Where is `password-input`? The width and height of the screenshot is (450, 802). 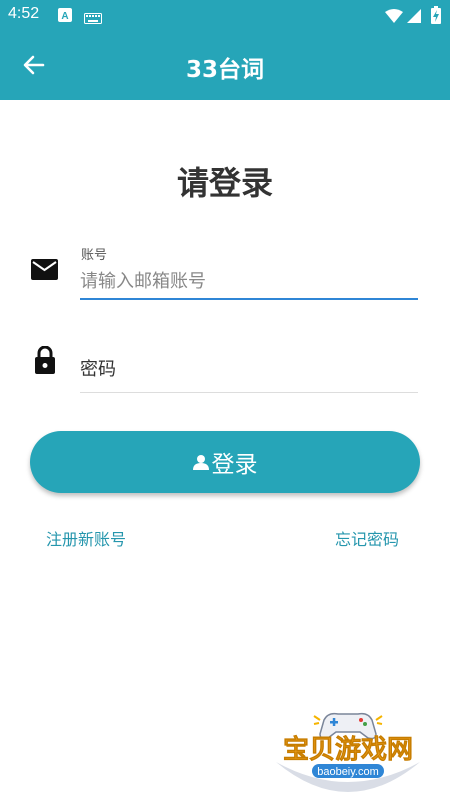
password-input is located at coordinates (249, 369).